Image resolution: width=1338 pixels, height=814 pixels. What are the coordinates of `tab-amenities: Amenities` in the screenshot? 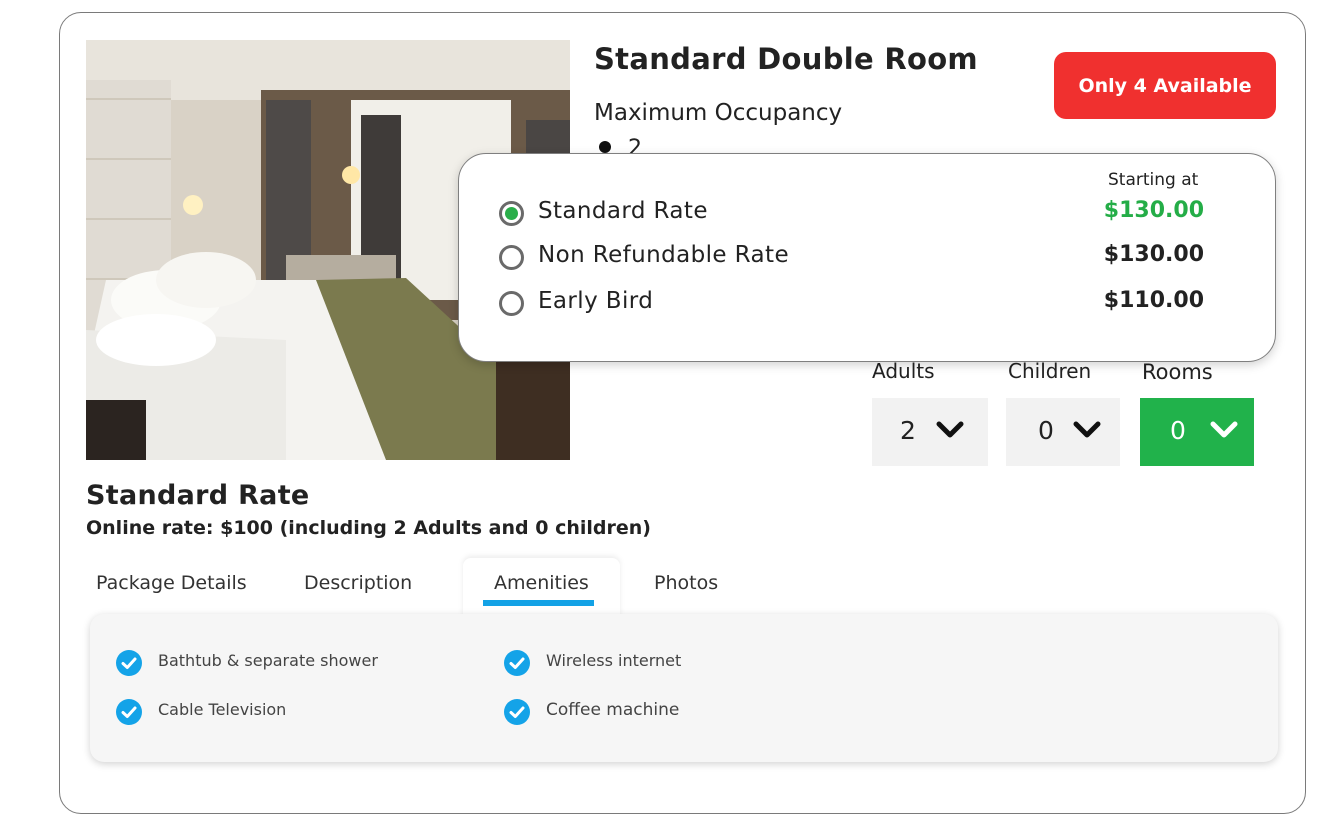 It's located at (541, 583).